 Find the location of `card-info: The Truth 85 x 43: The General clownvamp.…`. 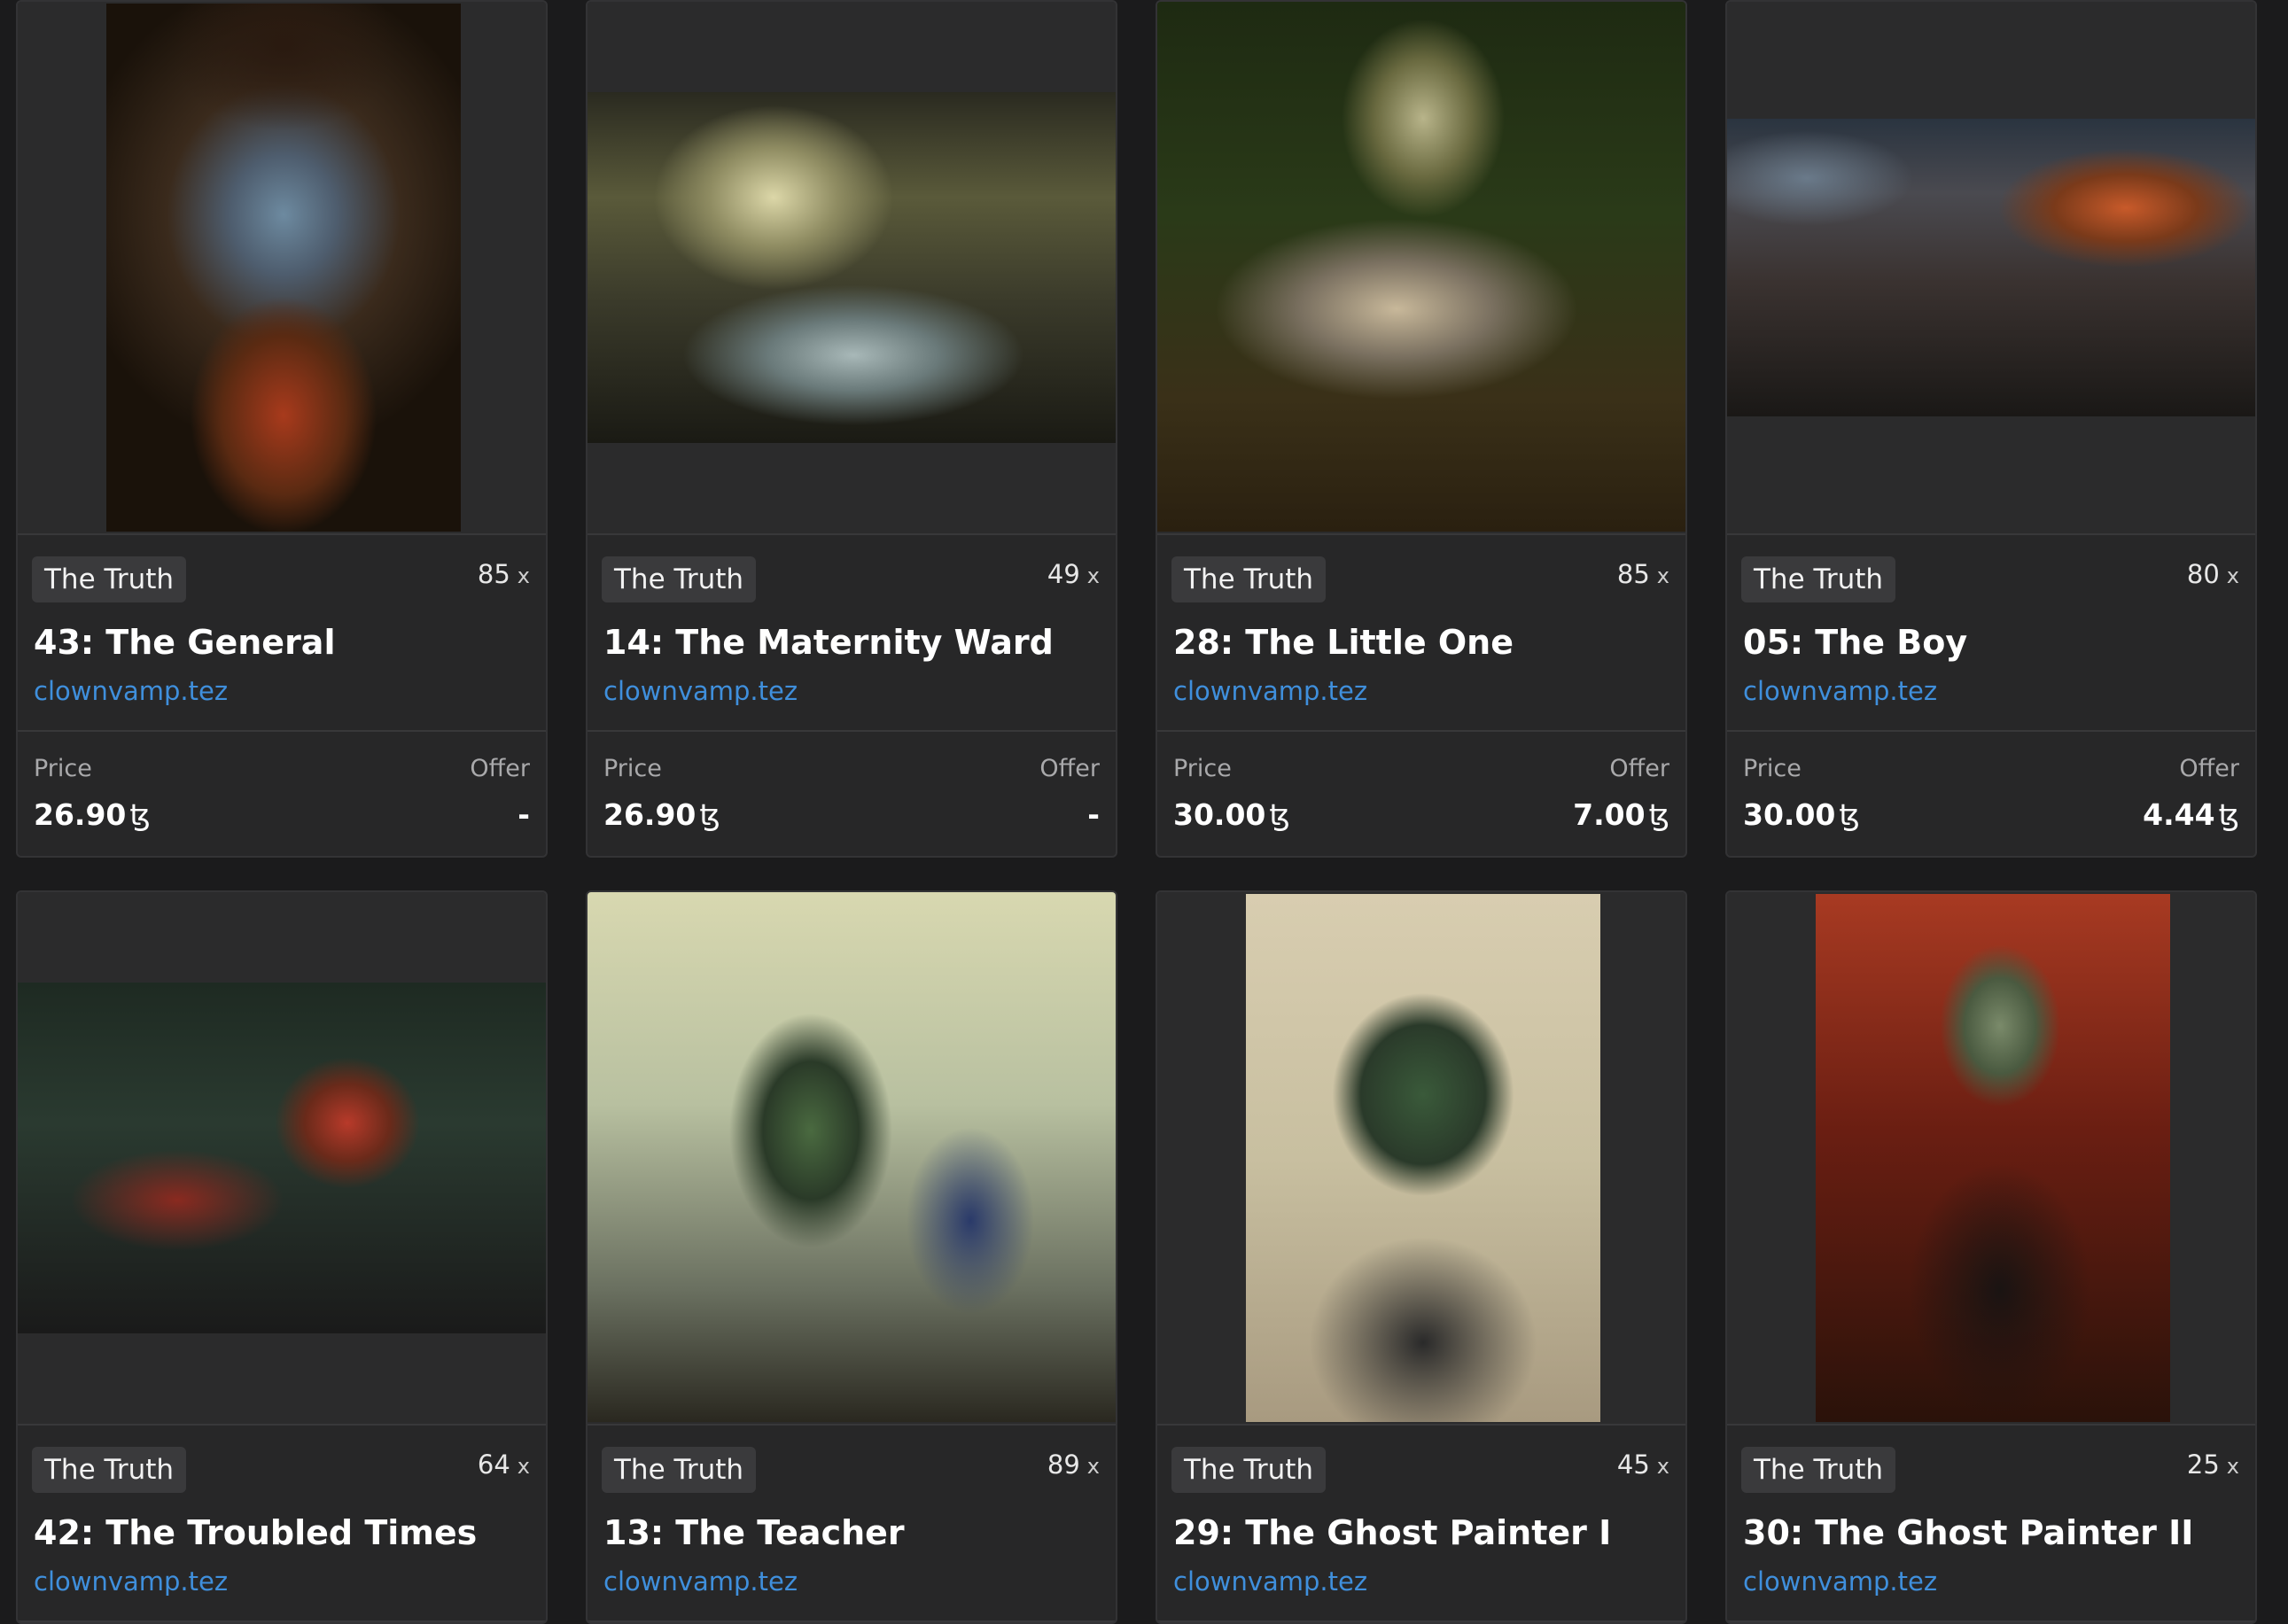

card-info: The Truth 85 x 43: The General clownvamp.… is located at coordinates (282, 634).